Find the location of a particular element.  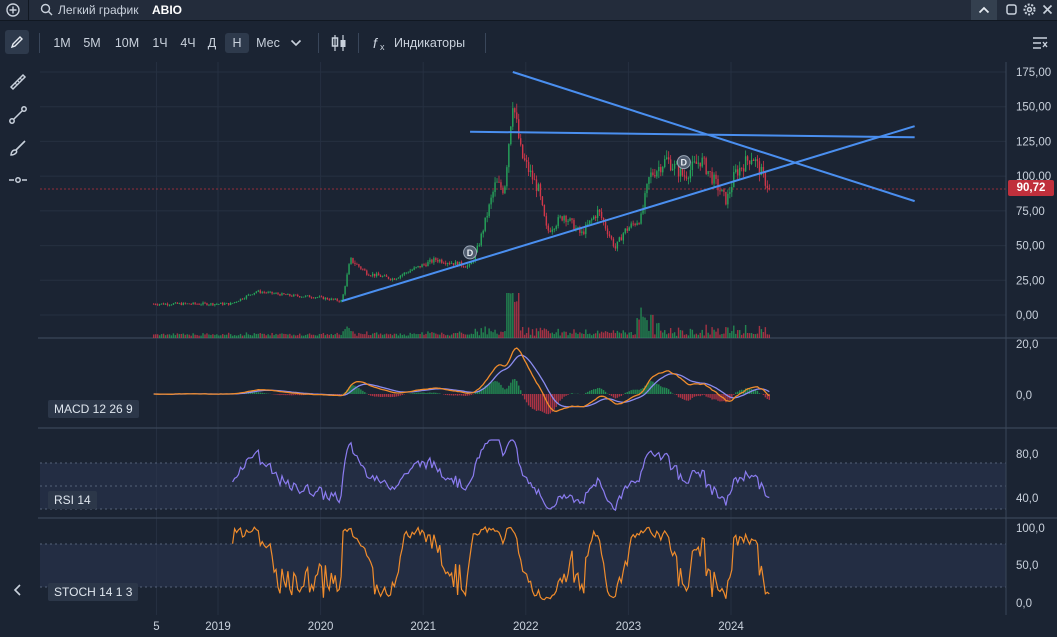

macd-signal-line is located at coordinates (461, 381).